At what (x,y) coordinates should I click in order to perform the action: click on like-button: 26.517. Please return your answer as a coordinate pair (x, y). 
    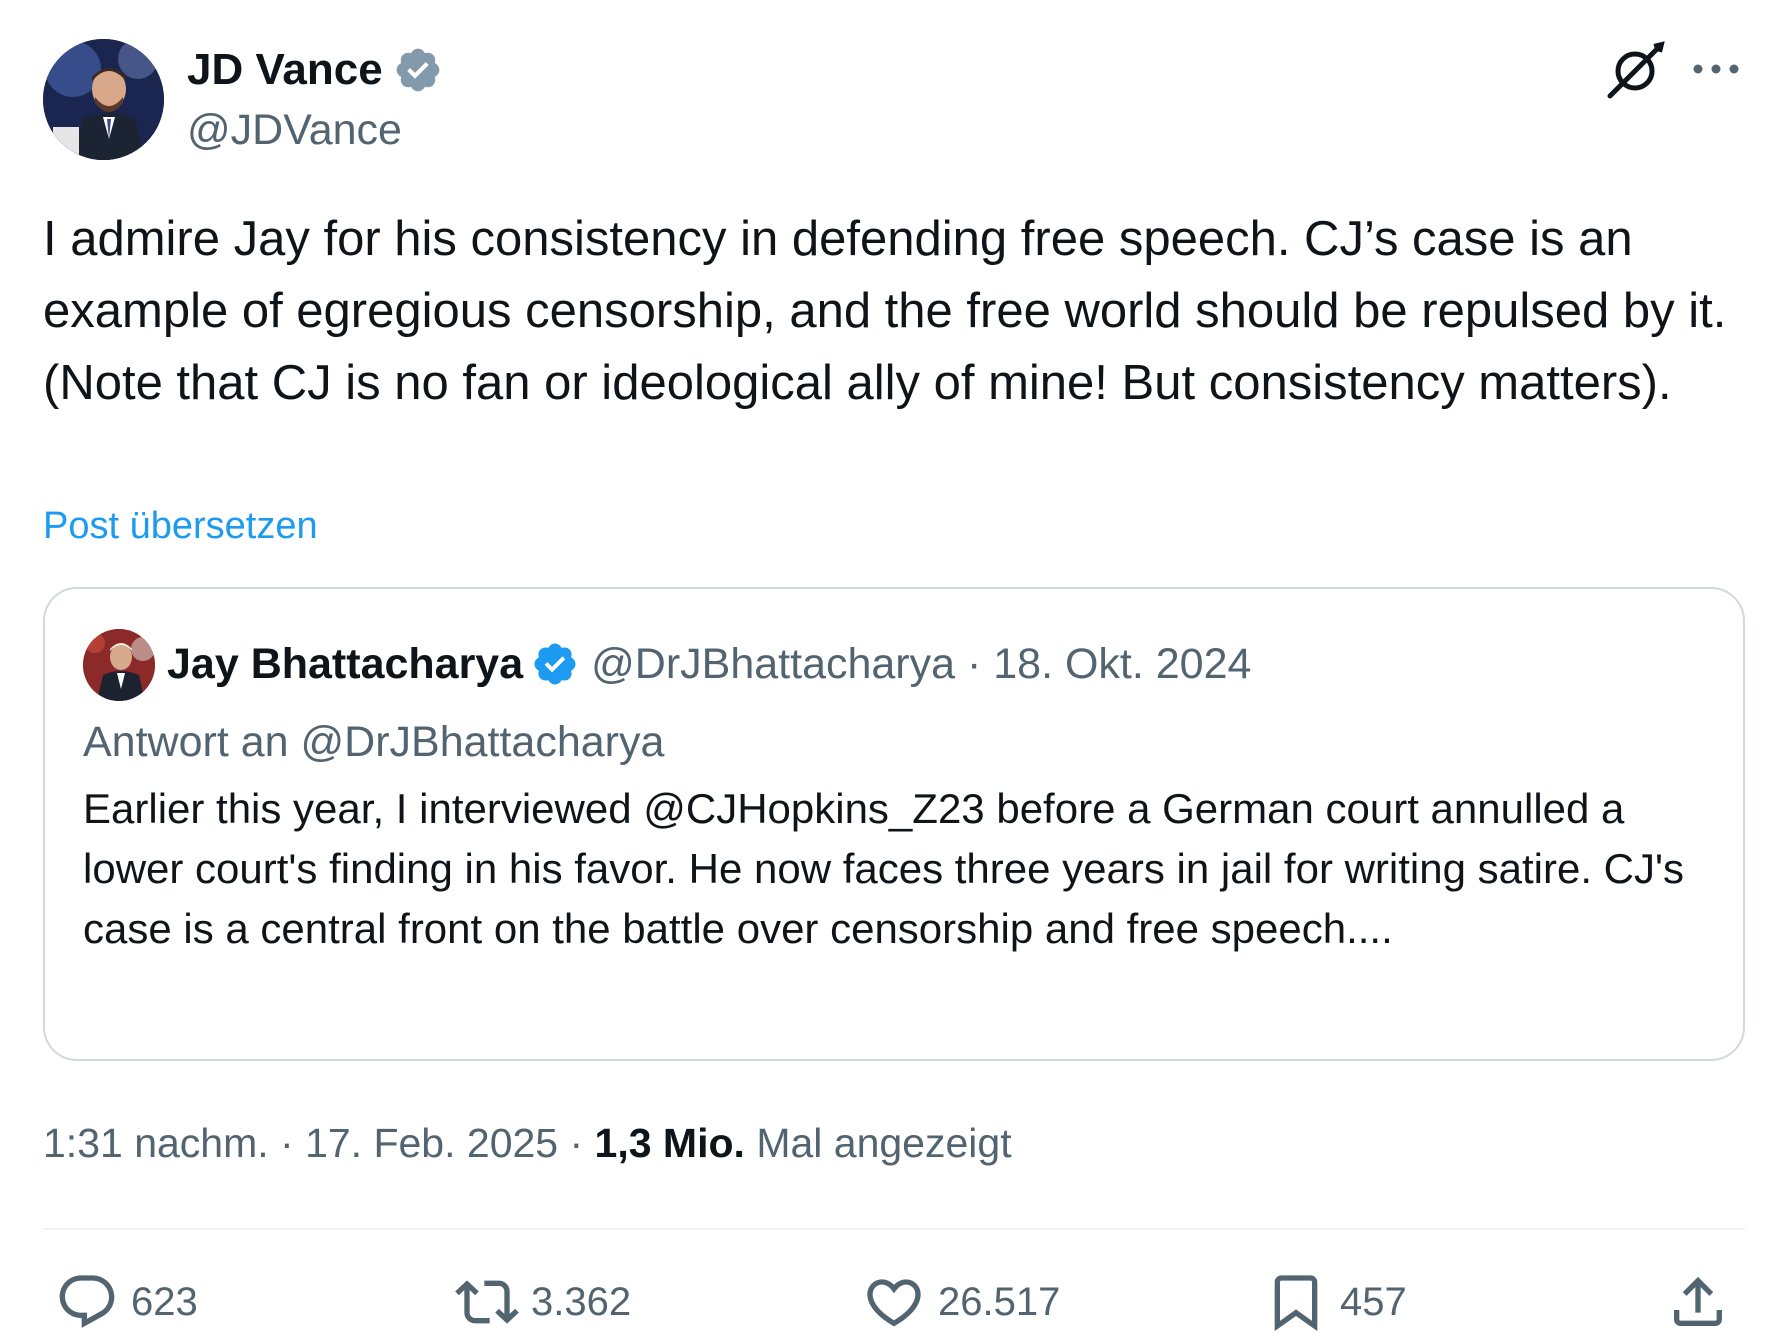
    Looking at the image, I should click on (961, 1302).